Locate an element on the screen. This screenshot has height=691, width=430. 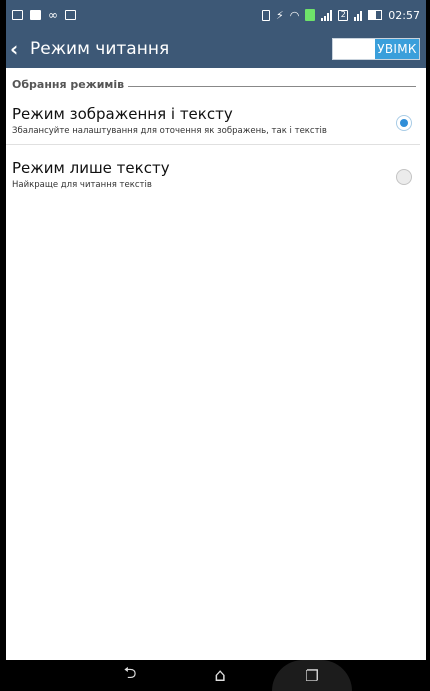
home-icon: ⌂ is located at coordinates (220, 675).